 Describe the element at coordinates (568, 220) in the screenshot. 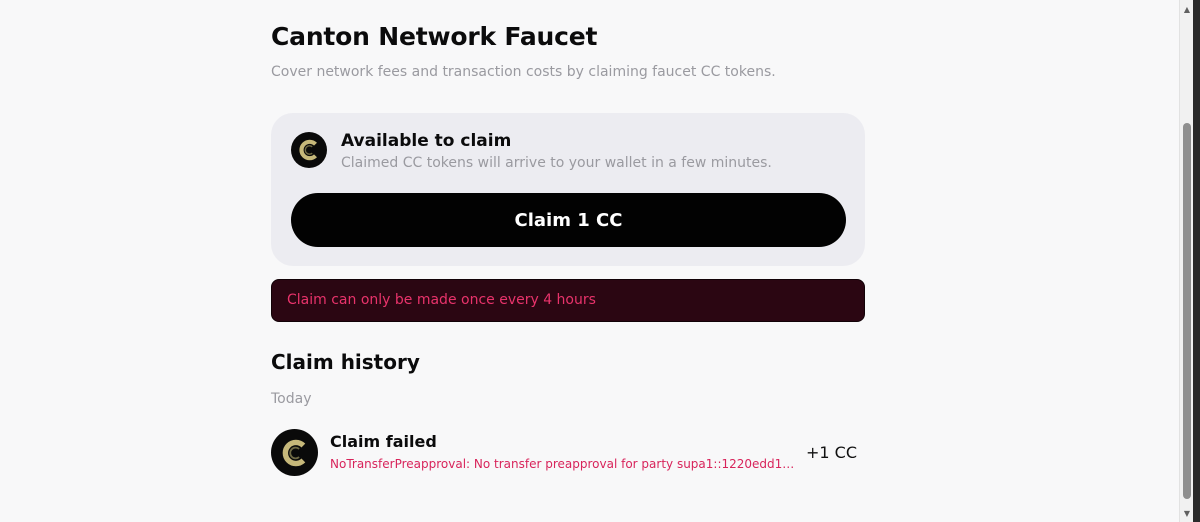

I see `claim-button: Claim 1 CC` at that location.